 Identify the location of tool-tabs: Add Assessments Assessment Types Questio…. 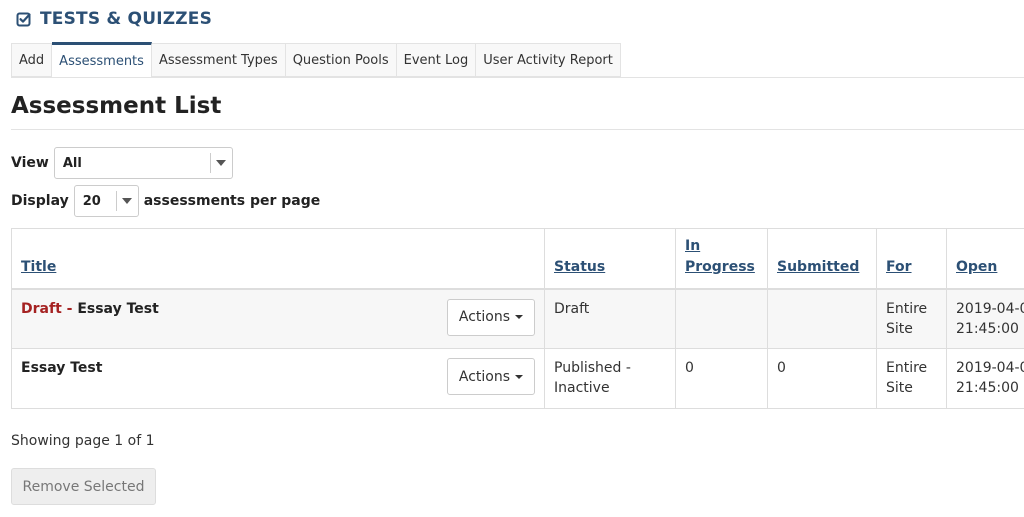
(316, 60).